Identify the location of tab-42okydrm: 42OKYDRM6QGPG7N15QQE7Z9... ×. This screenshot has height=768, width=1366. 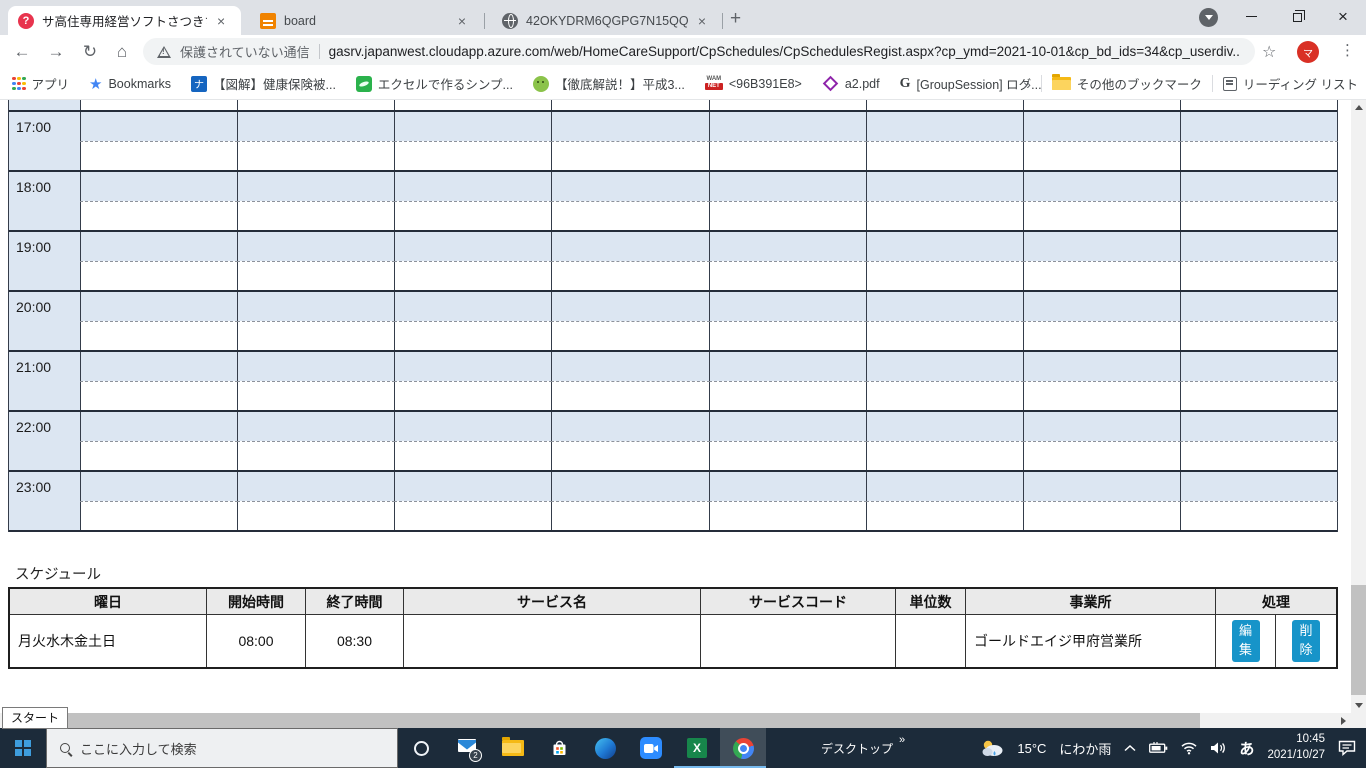
(605, 21).